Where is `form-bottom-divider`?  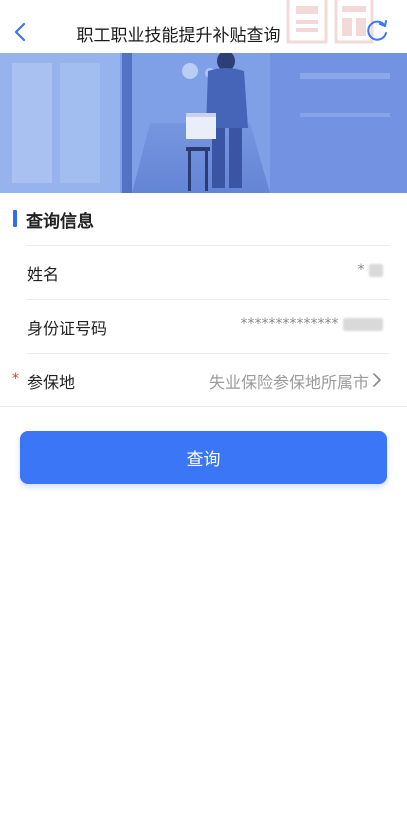
form-bottom-divider is located at coordinates (203, 406).